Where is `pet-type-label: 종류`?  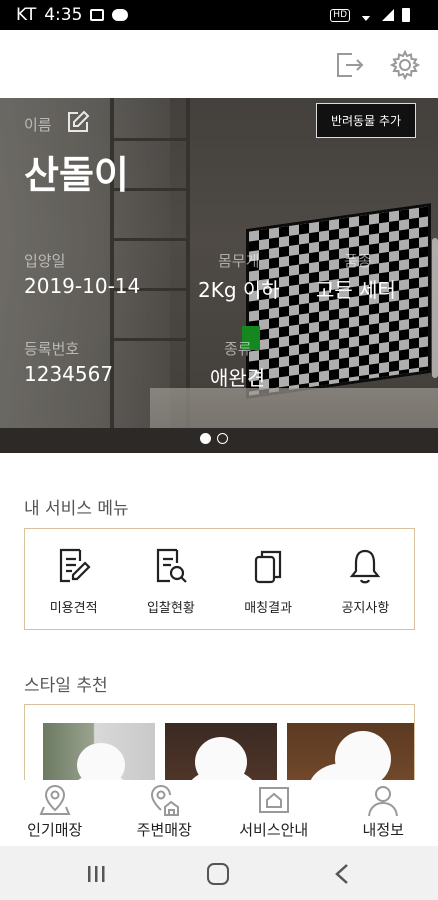 pet-type-label: 종류 is located at coordinates (238, 349).